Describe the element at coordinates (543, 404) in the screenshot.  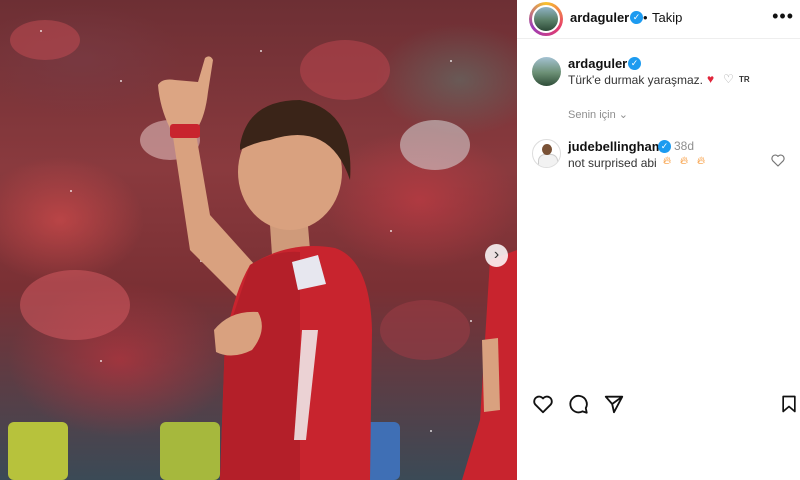
I see `heart-icon` at that location.